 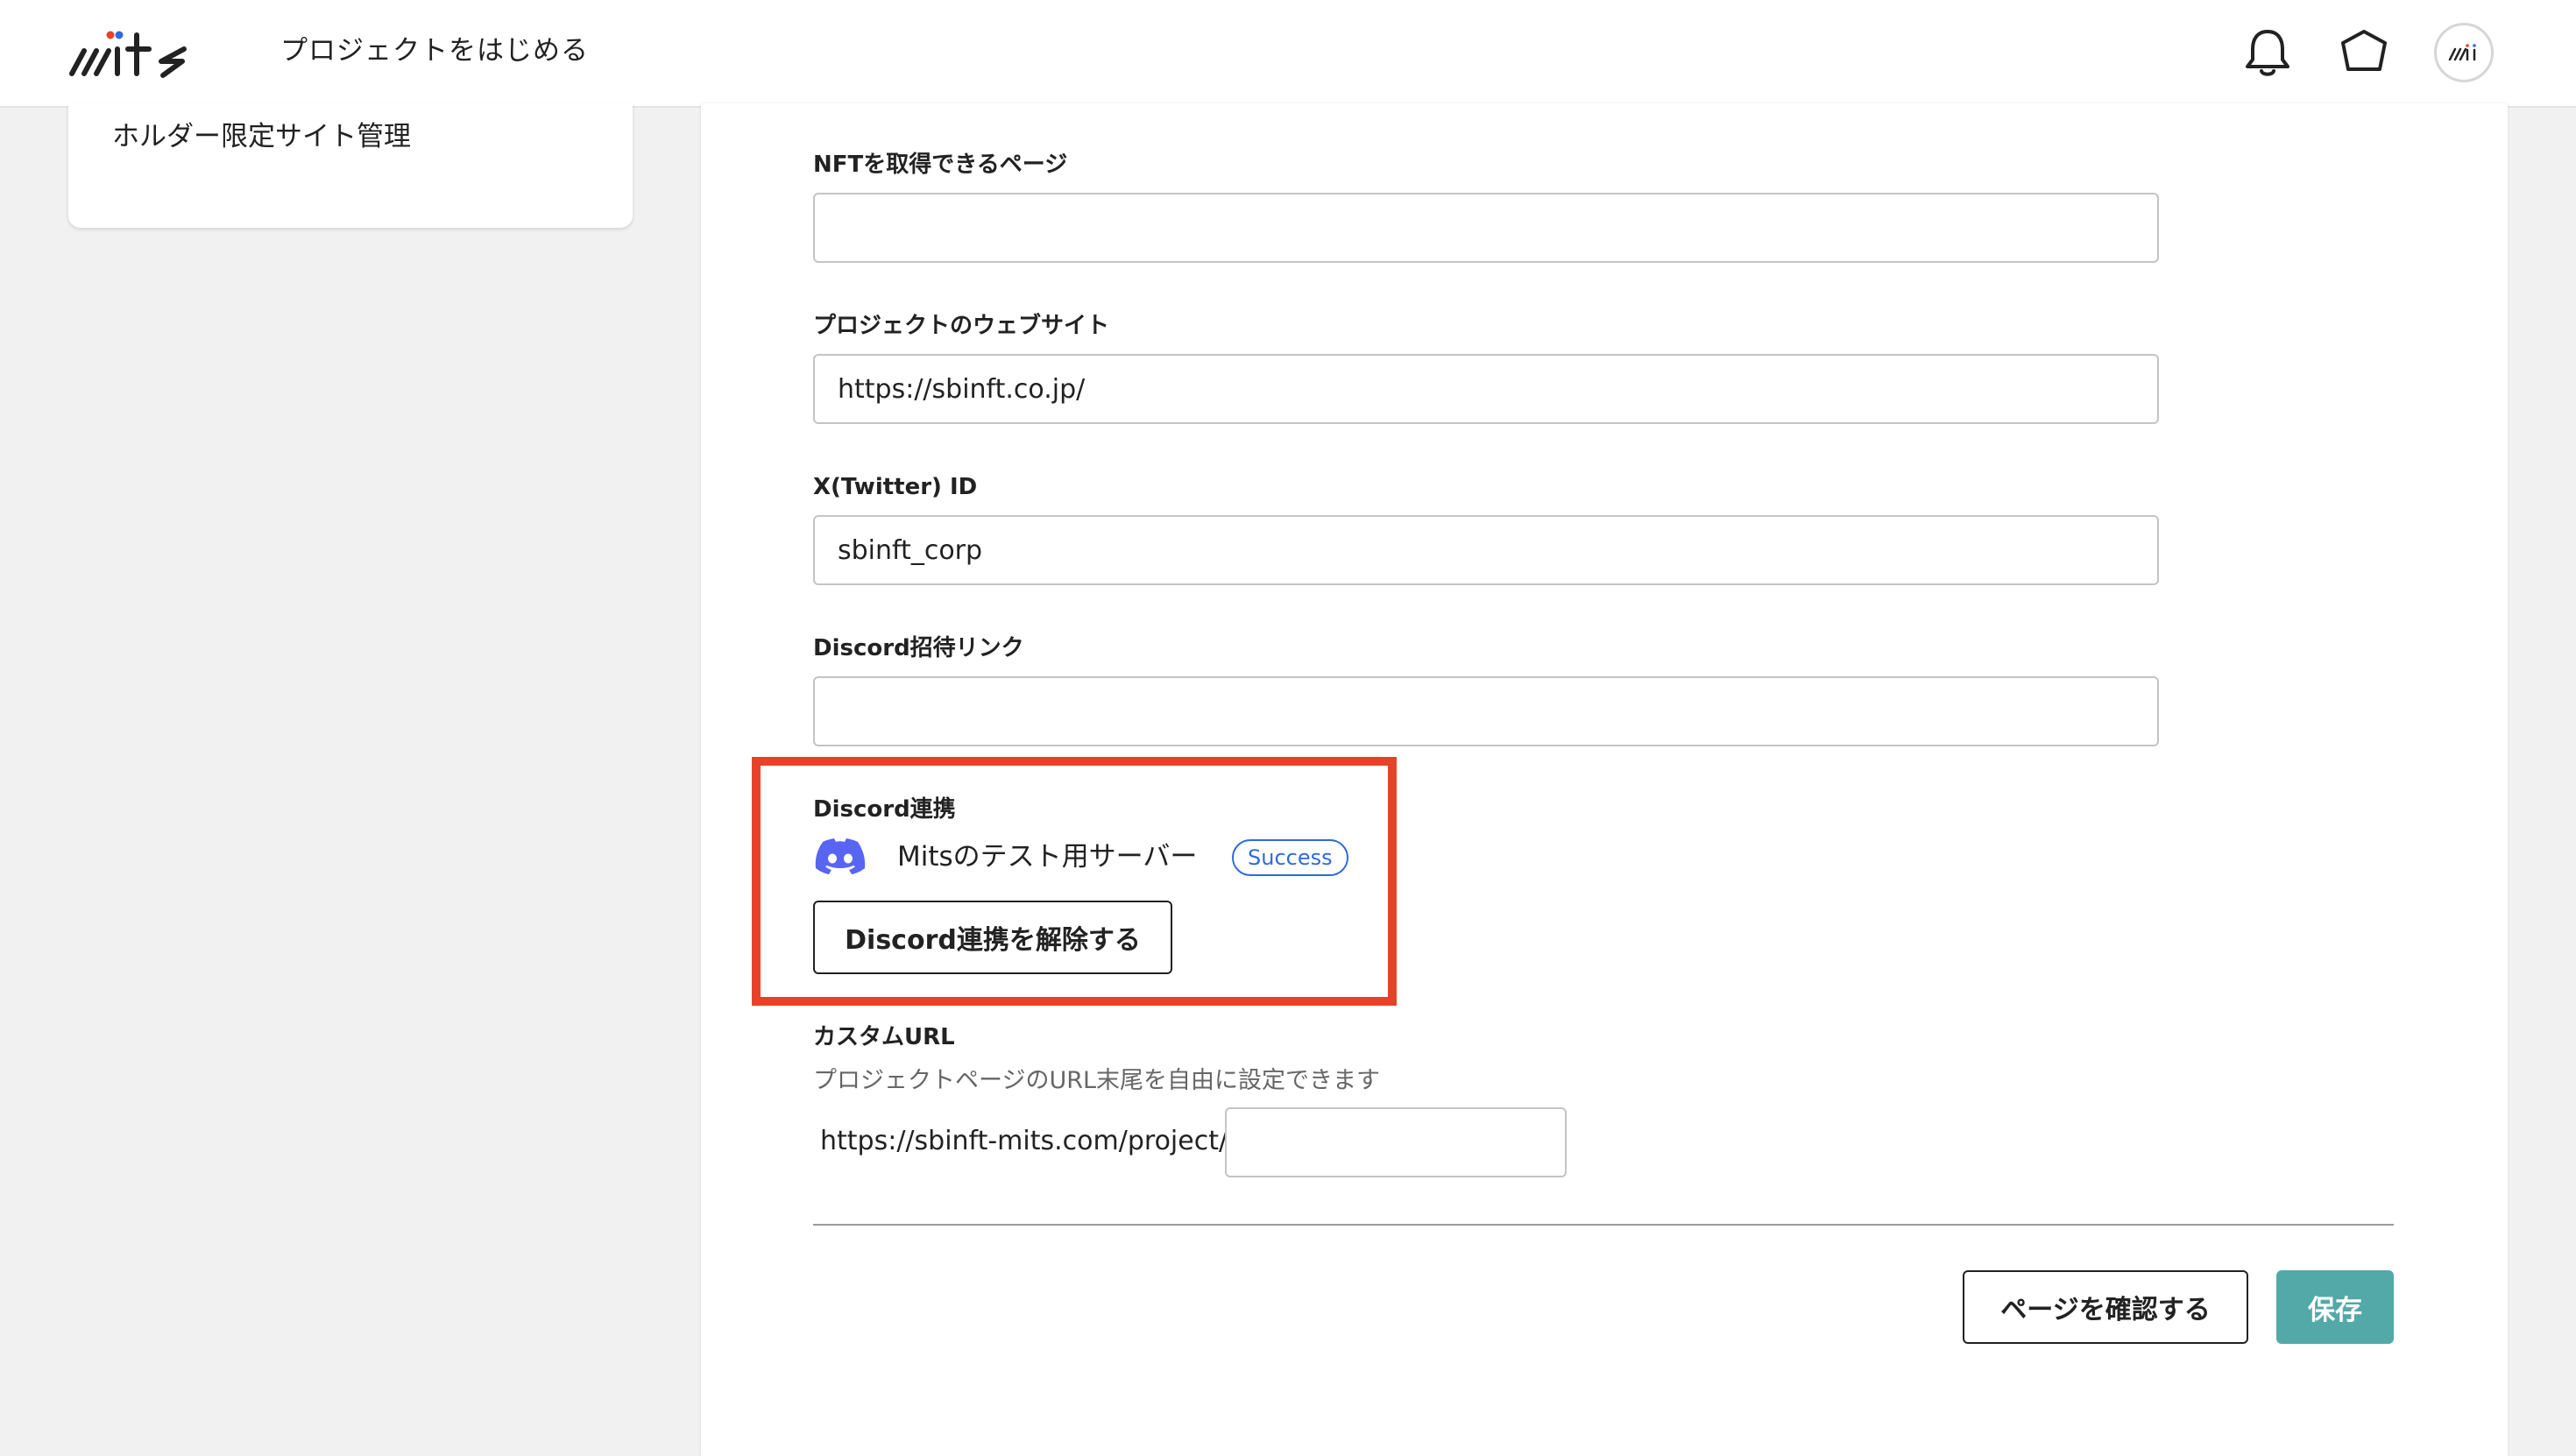 What do you see at coordinates (895, 487) in the screenshot?
I see `twitter-id-label: X(Twitter) ID` at bounding box center [895, 487].